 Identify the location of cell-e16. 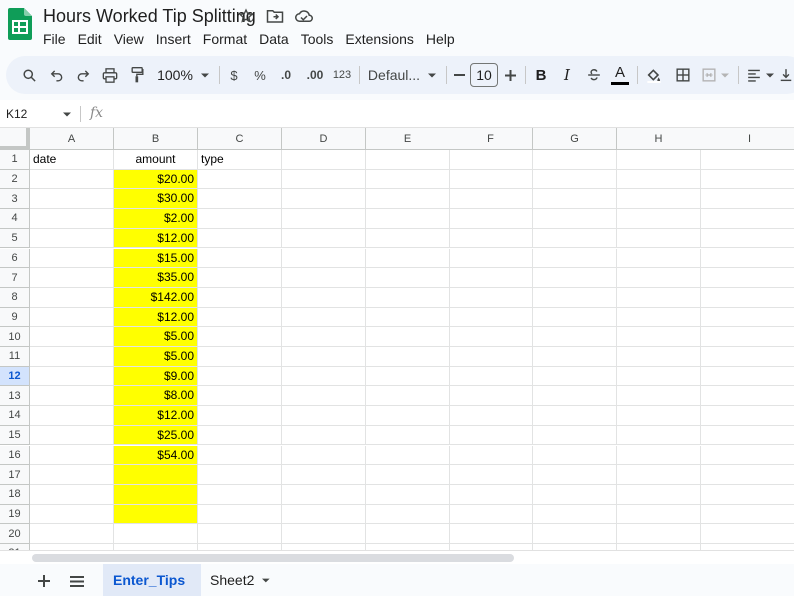
(408, 455).